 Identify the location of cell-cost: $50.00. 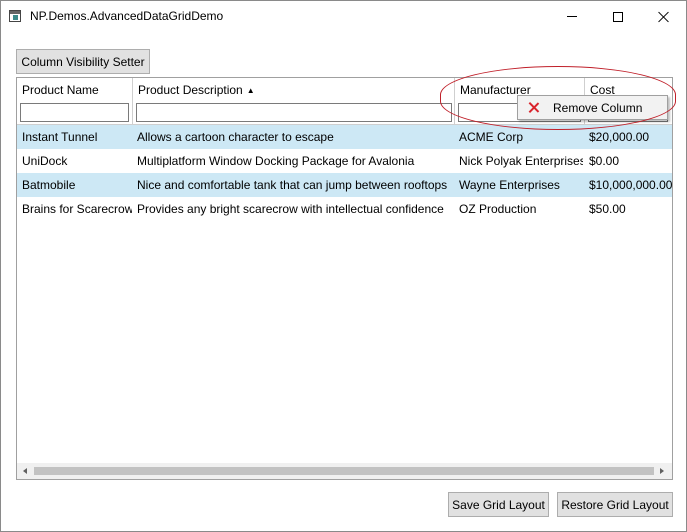
(607, 209).